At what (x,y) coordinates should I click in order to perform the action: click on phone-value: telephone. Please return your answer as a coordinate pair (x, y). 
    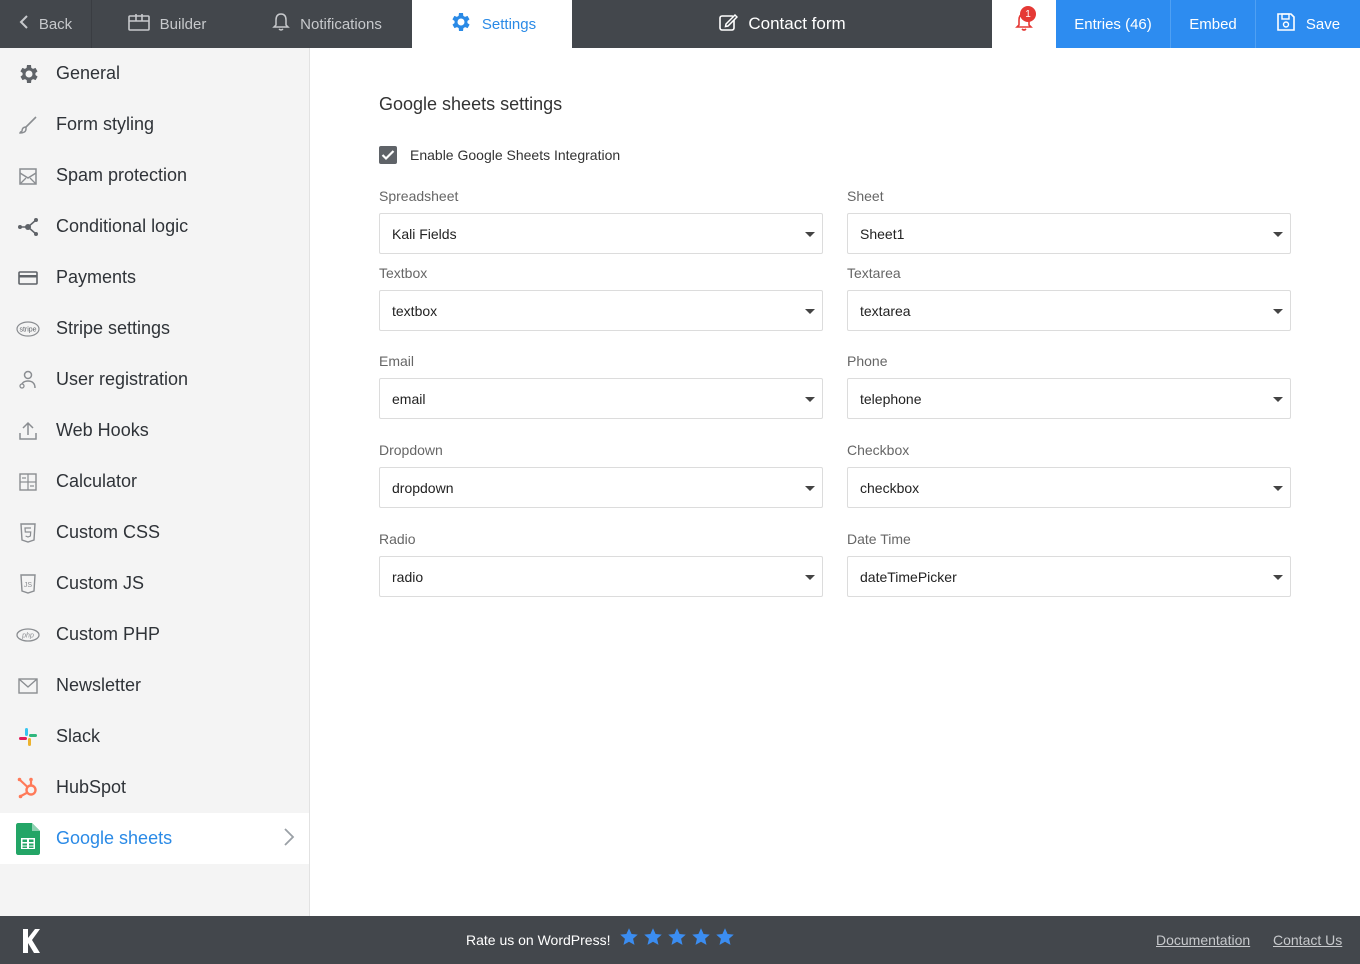
    Looking at the image, I should click on (891, 398).